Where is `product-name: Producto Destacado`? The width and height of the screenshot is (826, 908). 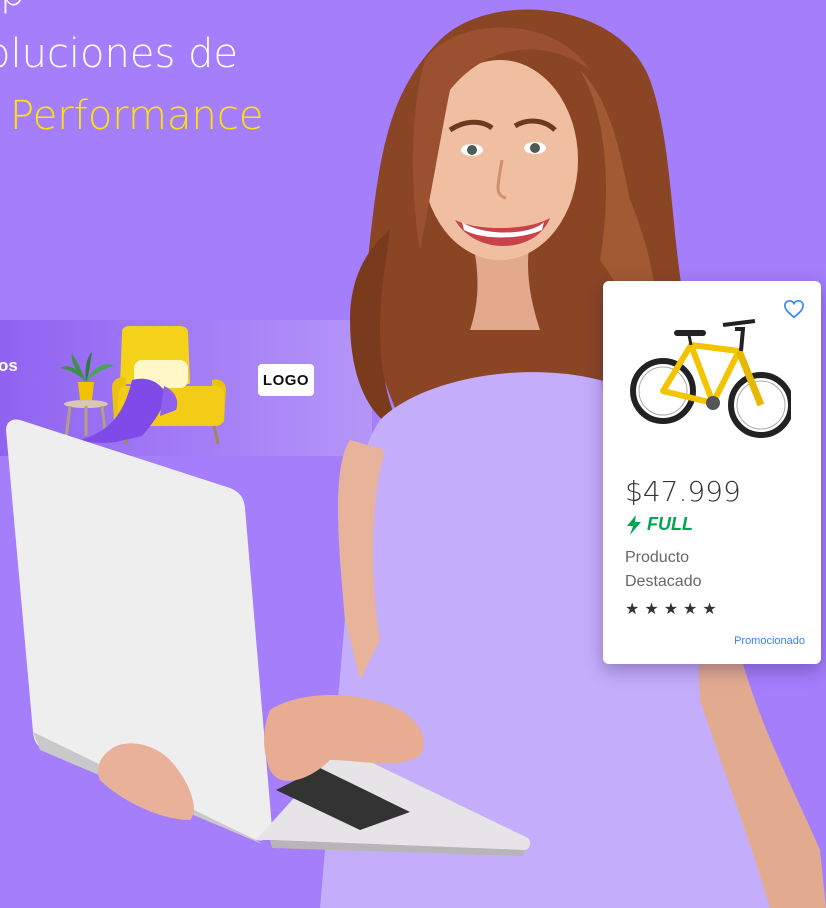
product-name: Producto Destacado is located at coordinates (685, 570).